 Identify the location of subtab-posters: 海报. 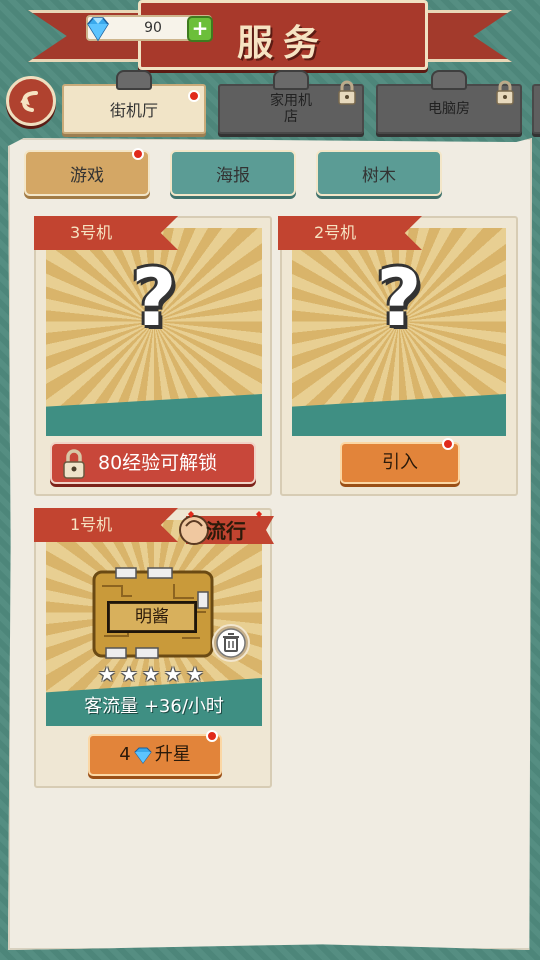
(233, 173).